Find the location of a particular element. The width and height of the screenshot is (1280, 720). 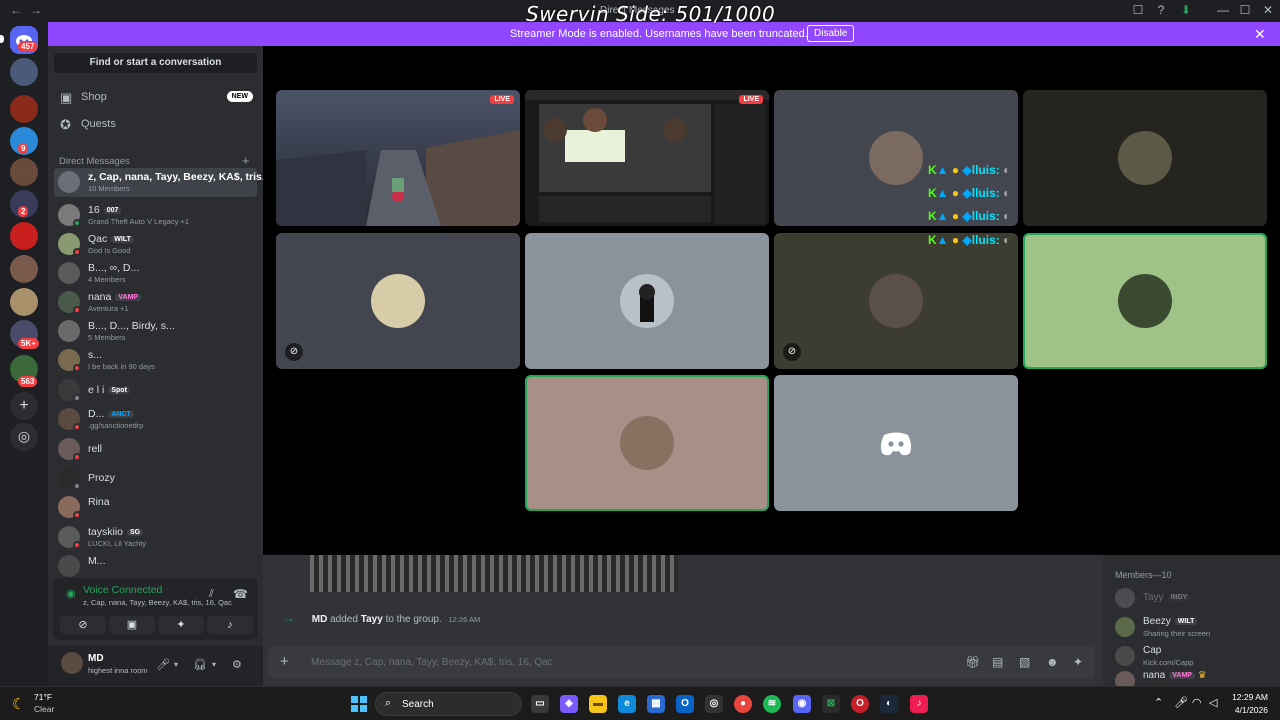

gear-icon: ⚙ is located at coordinates (237, 664).